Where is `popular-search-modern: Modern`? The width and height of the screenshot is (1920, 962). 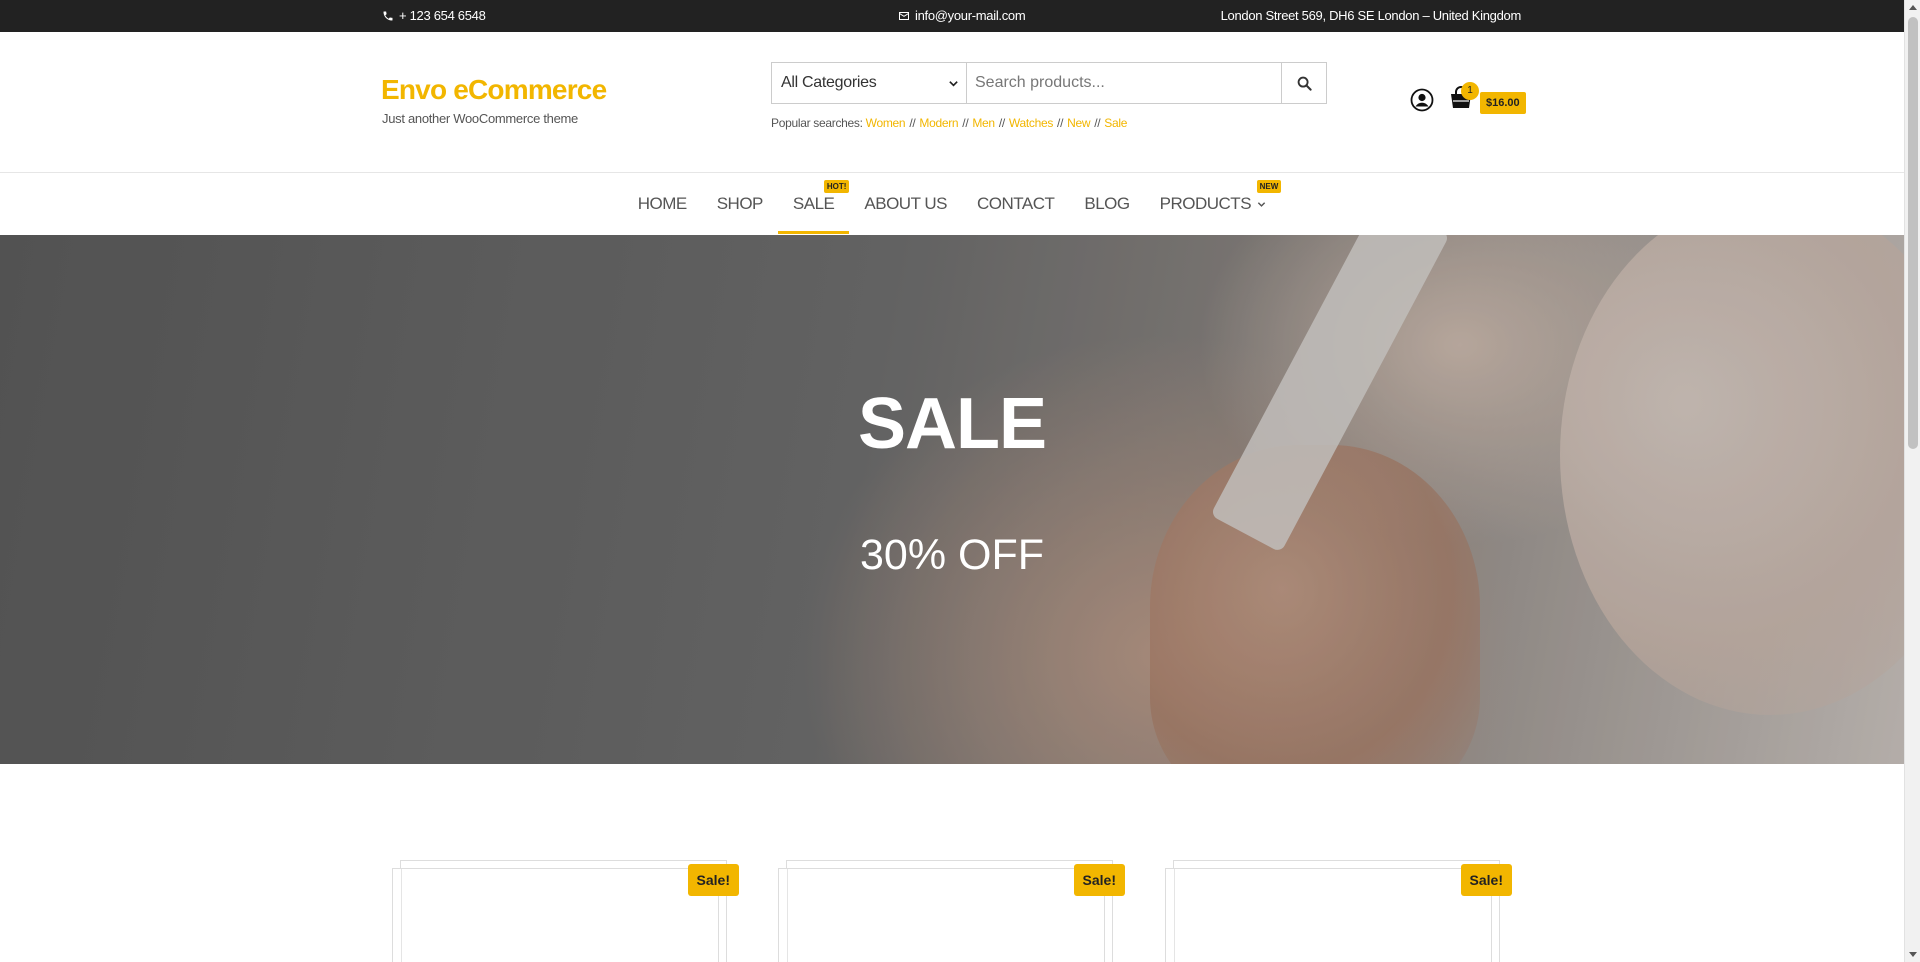
popular-search-modern: Modern is located at coordinates (938, 123).